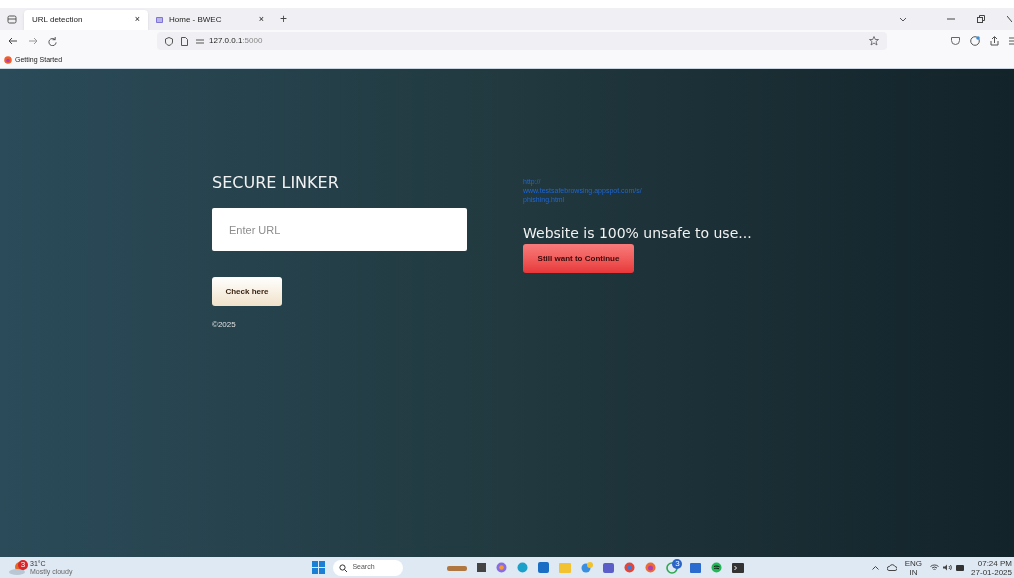  What do you see at coordinates (283, 19) in the screenshot?
I see `new-tab-button: +` at bounding box center [283, 19].